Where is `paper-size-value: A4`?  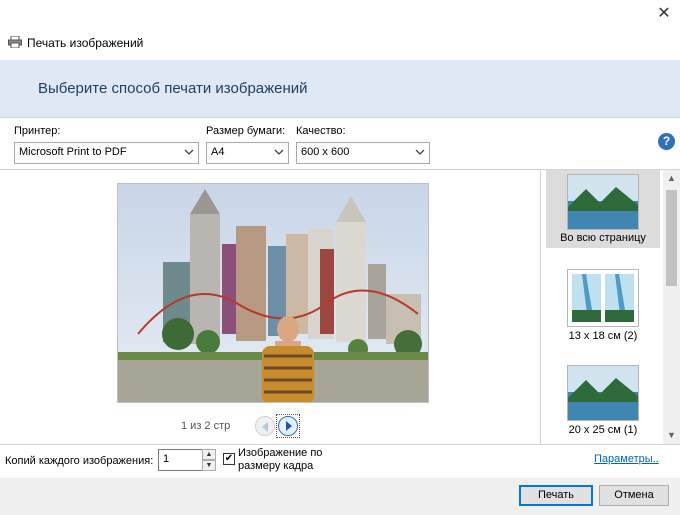 paper-size-value: A4 is located at coordinates (218, 152).